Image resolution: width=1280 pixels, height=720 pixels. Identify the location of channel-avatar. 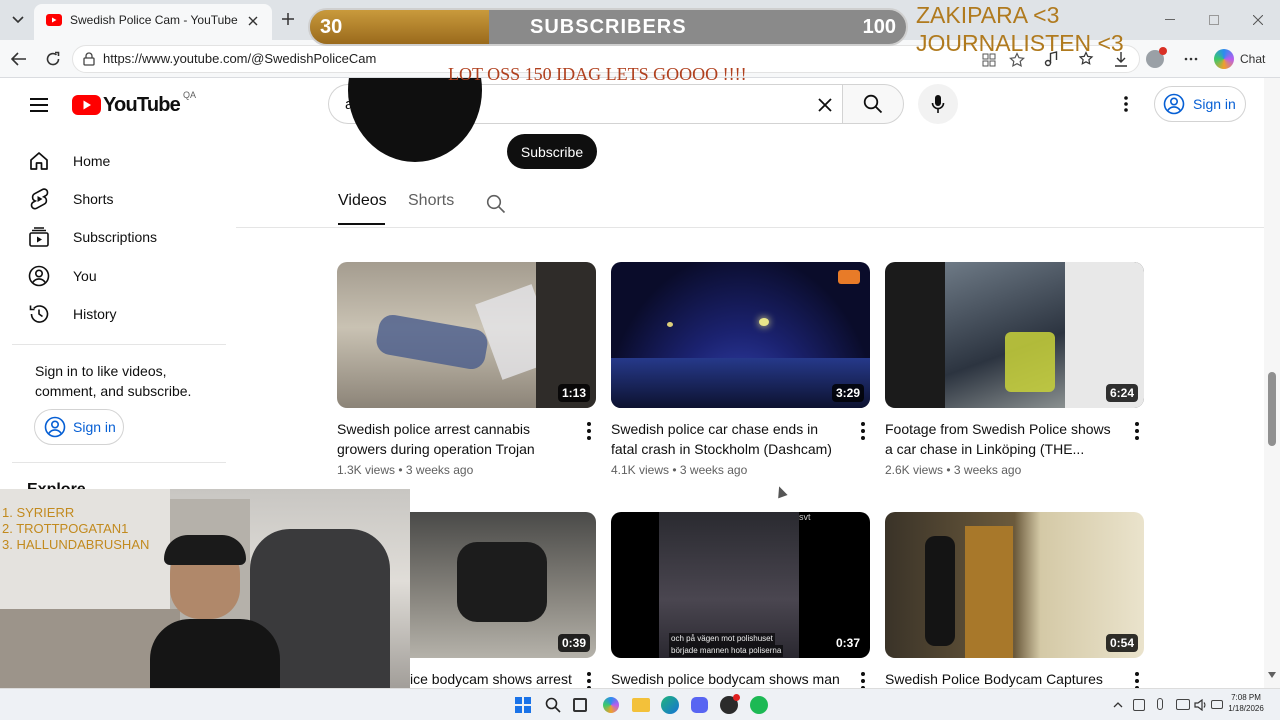
(415, 120).